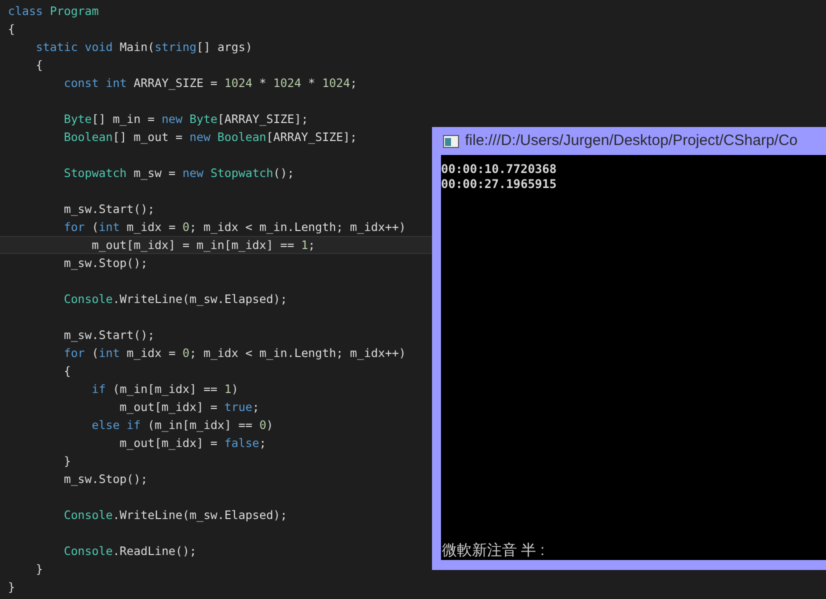 Image resolution: width=826 pixels, height=599 pixels. Describe the element at coordinates (210, 137) in the screenshot. I see `code-line: Boolean[] m_out = new Boolean[ARRAY_SIZE];` at that location.